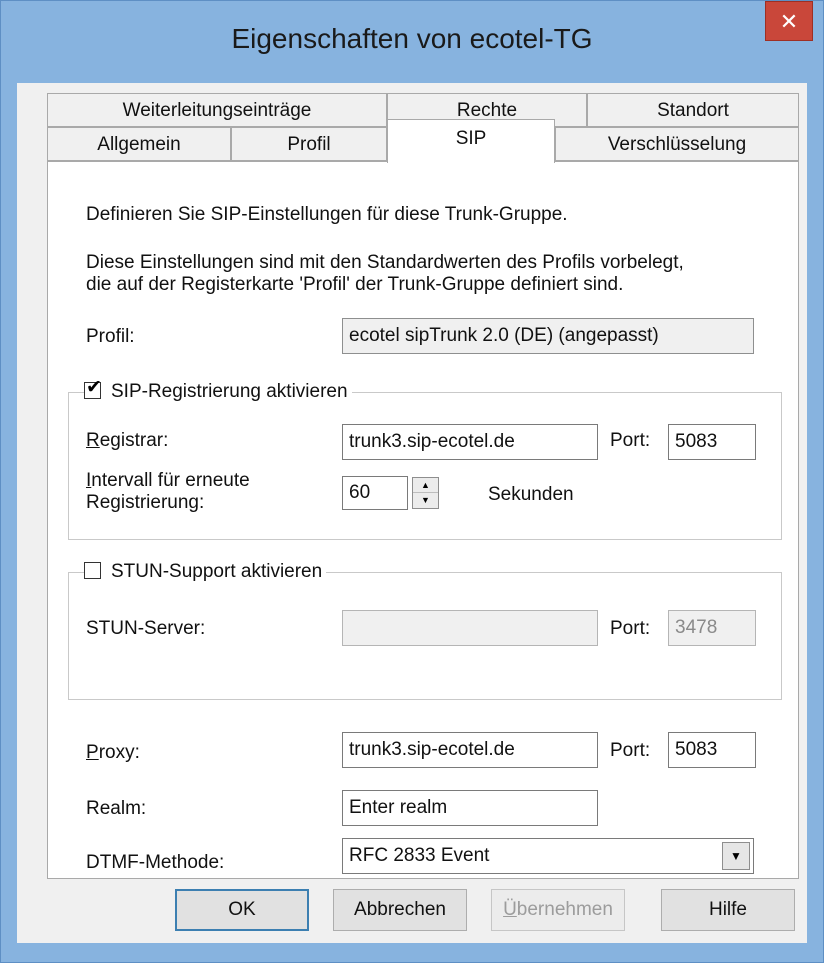 The width and height of the screenshot is (824, 963). What do you see at coordinates (168, 491) in the screenshot?
I see `interval-label: Intervall für erneute Registrierung:` at bounding box center [168, 491].